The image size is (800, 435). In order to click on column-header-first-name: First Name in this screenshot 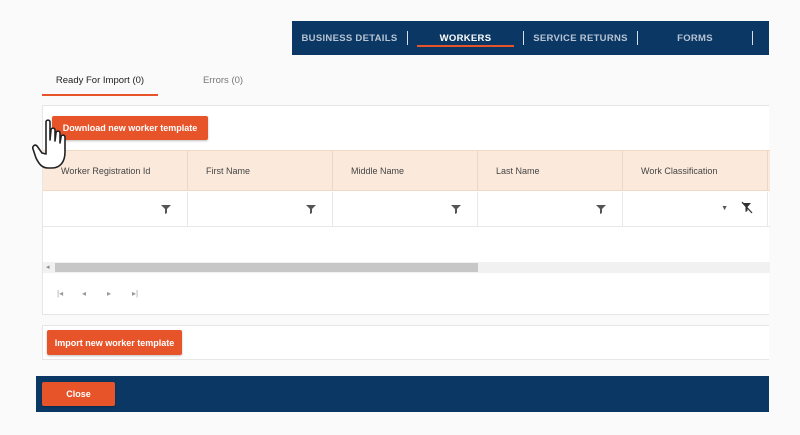, I will do `click(260, 170)`.